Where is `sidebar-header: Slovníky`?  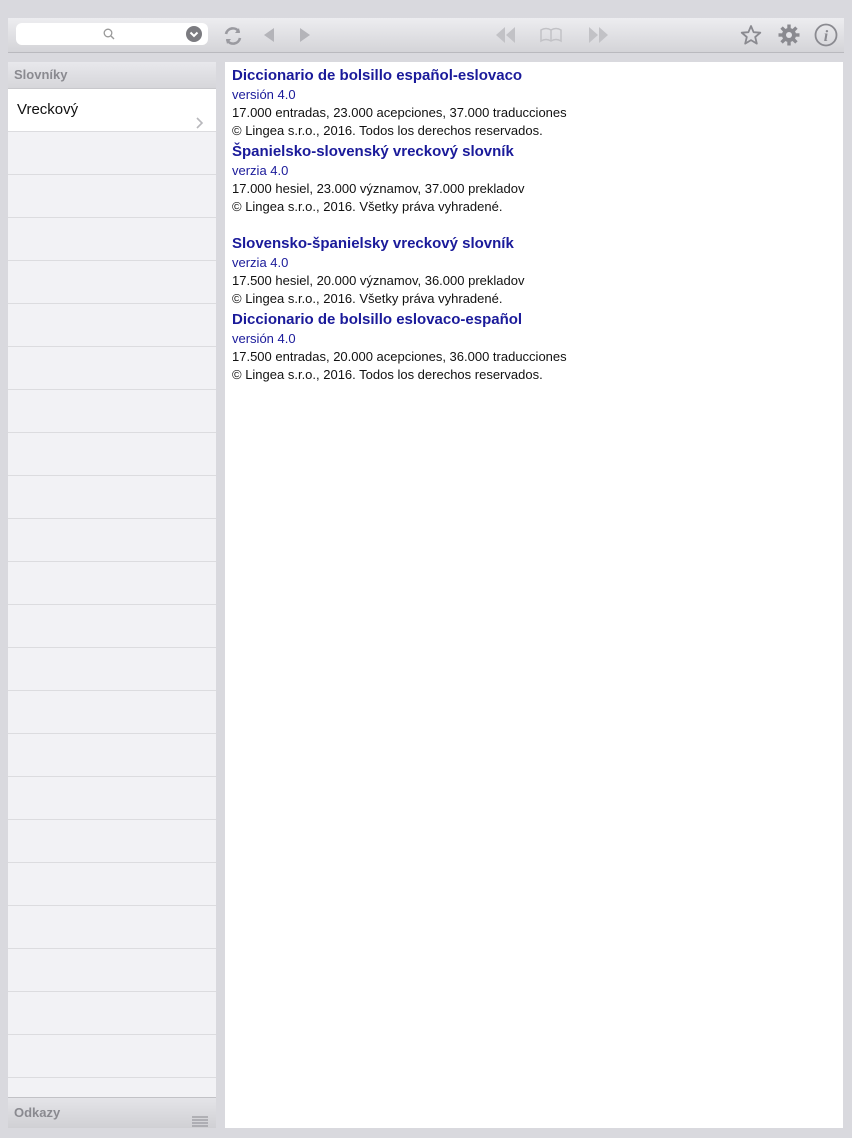 sidebar-header: Slovníky is located at coordinates (112, 75).